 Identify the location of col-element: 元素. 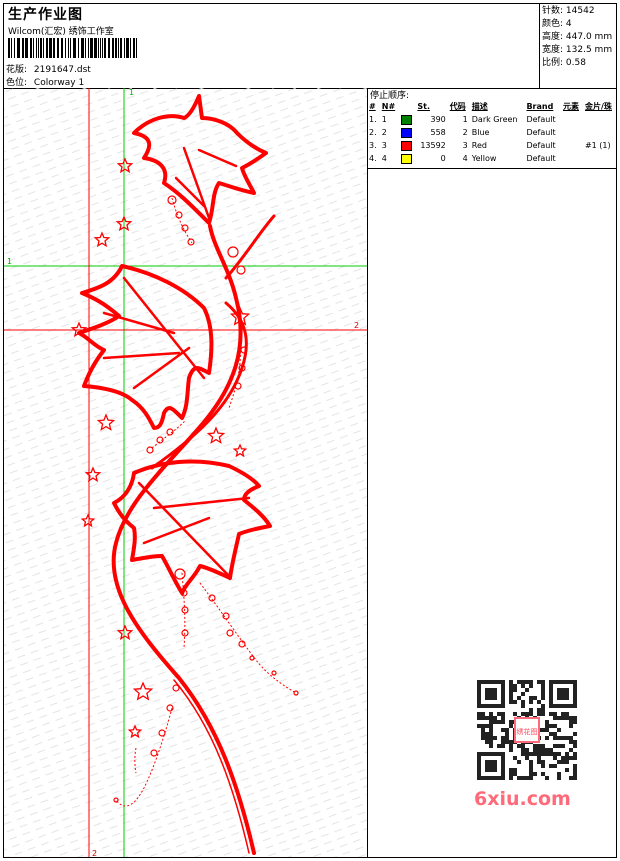
(570, 106).